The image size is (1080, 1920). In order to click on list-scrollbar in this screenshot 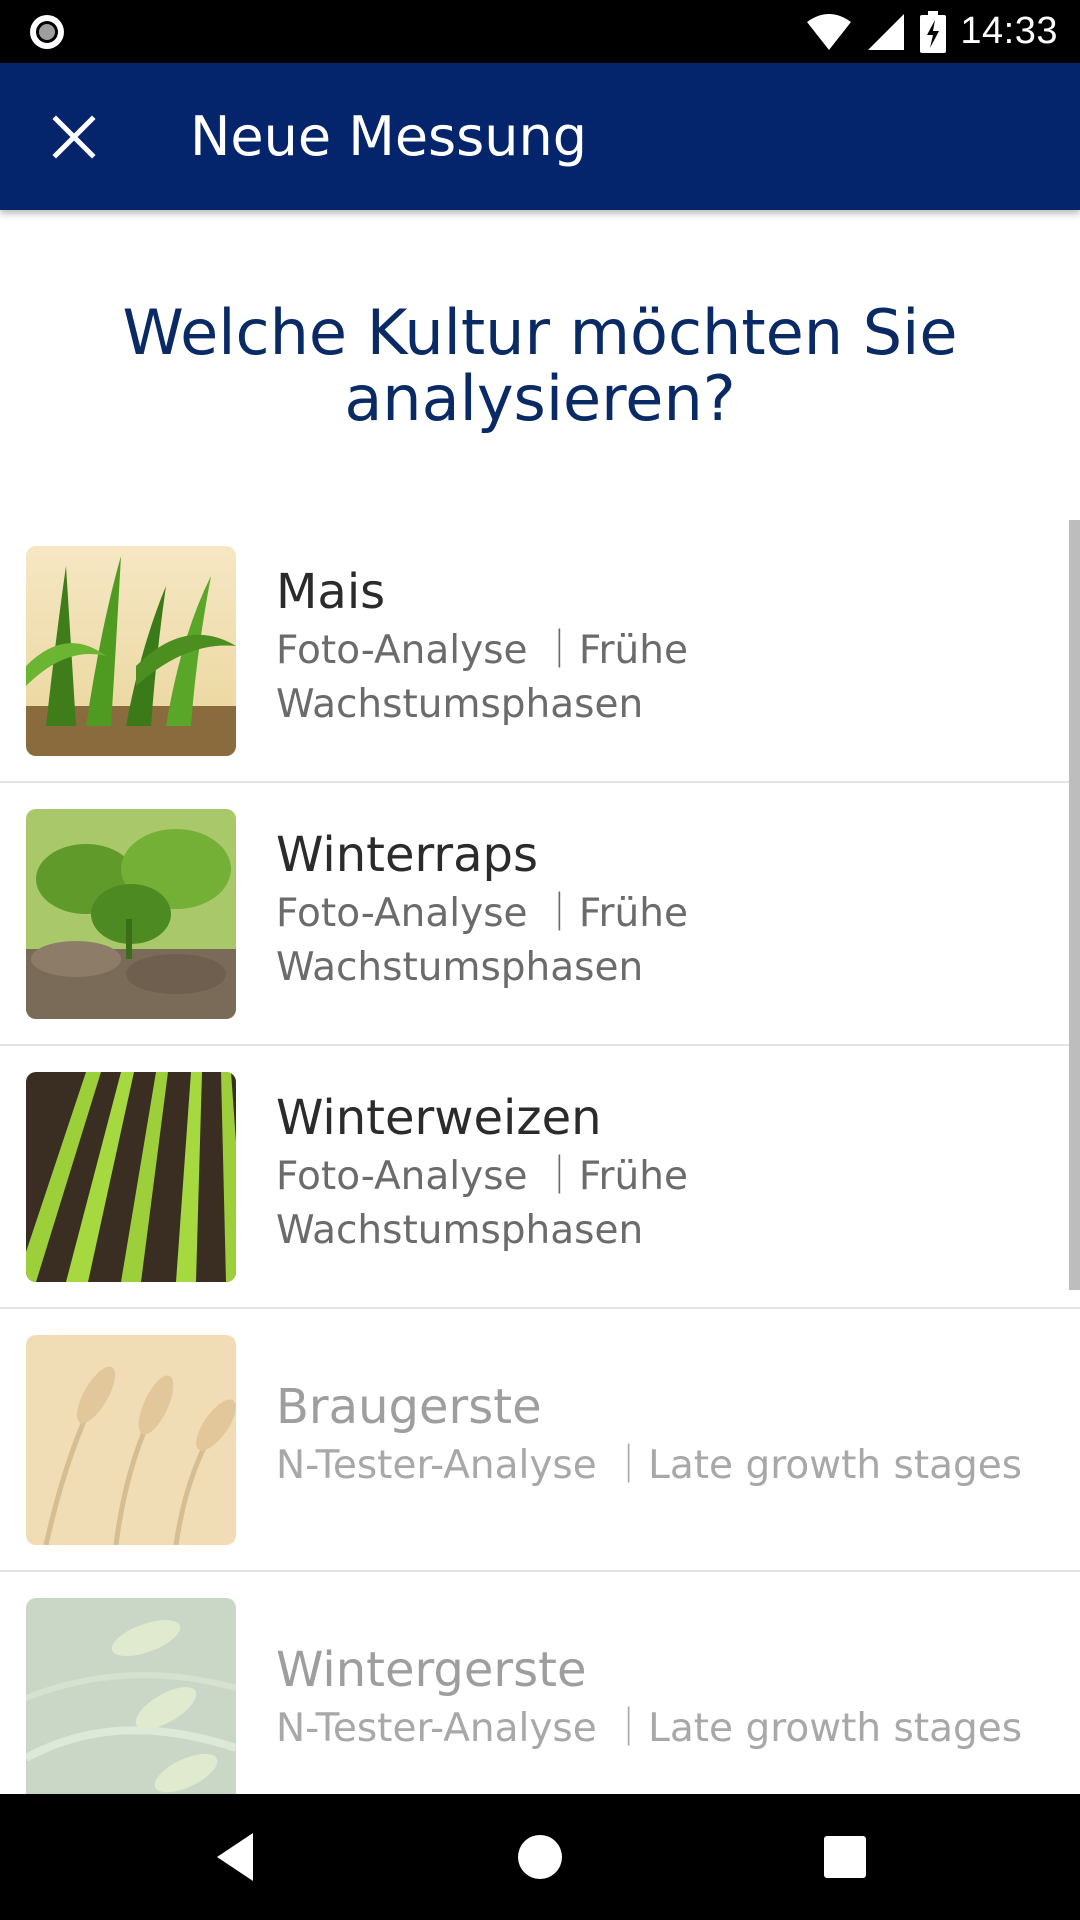, I will do `click(1074, 905)`.